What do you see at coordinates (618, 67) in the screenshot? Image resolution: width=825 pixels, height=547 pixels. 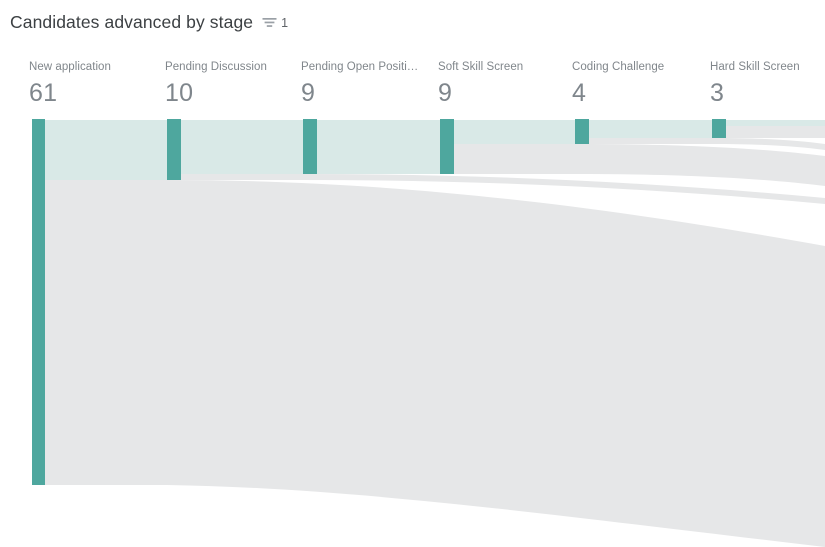 I see `stage-label-coding-challenge: Coding Challenge` at bounding box center [618, 67].